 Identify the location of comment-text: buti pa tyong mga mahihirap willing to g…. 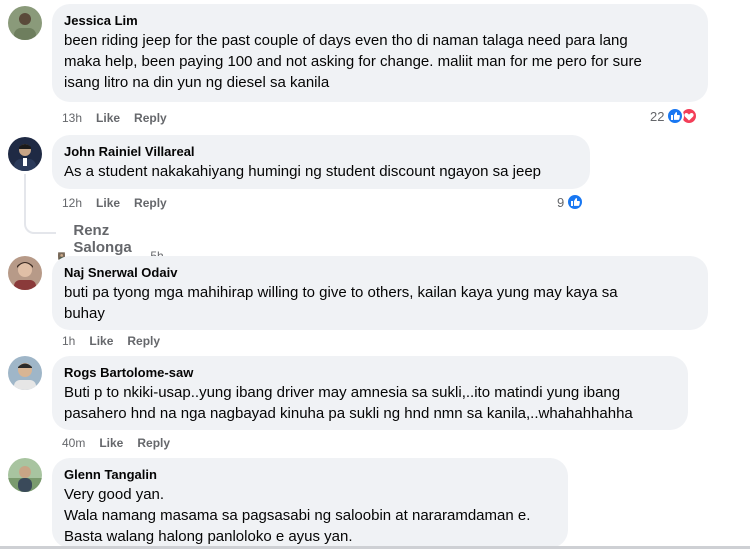
(341, 303).